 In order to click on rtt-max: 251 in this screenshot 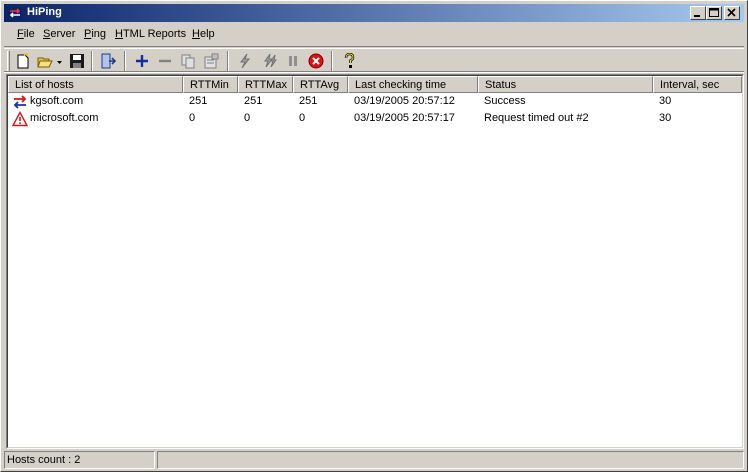, I will do `click(253, 101)`.